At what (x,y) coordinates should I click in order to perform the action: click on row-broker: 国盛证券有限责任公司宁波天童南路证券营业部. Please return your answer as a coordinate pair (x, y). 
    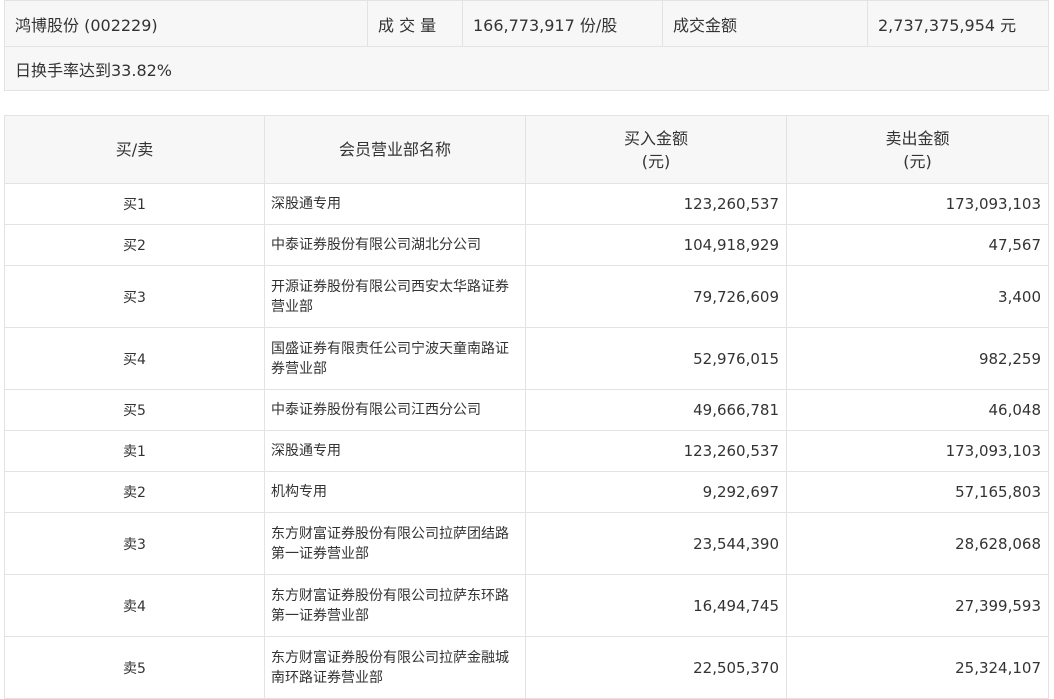
    Looking at the image, I should click on (395, 358).